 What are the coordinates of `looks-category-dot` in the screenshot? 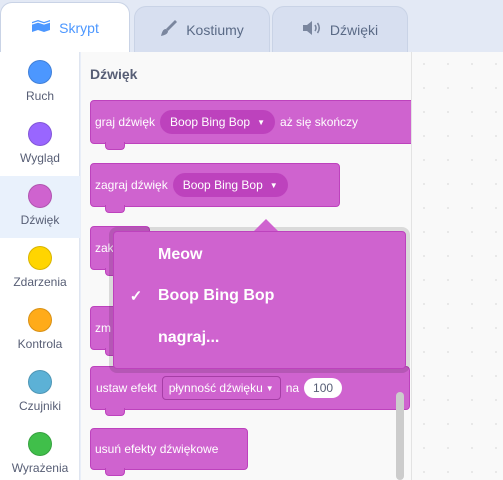 It's located at (40, 134).